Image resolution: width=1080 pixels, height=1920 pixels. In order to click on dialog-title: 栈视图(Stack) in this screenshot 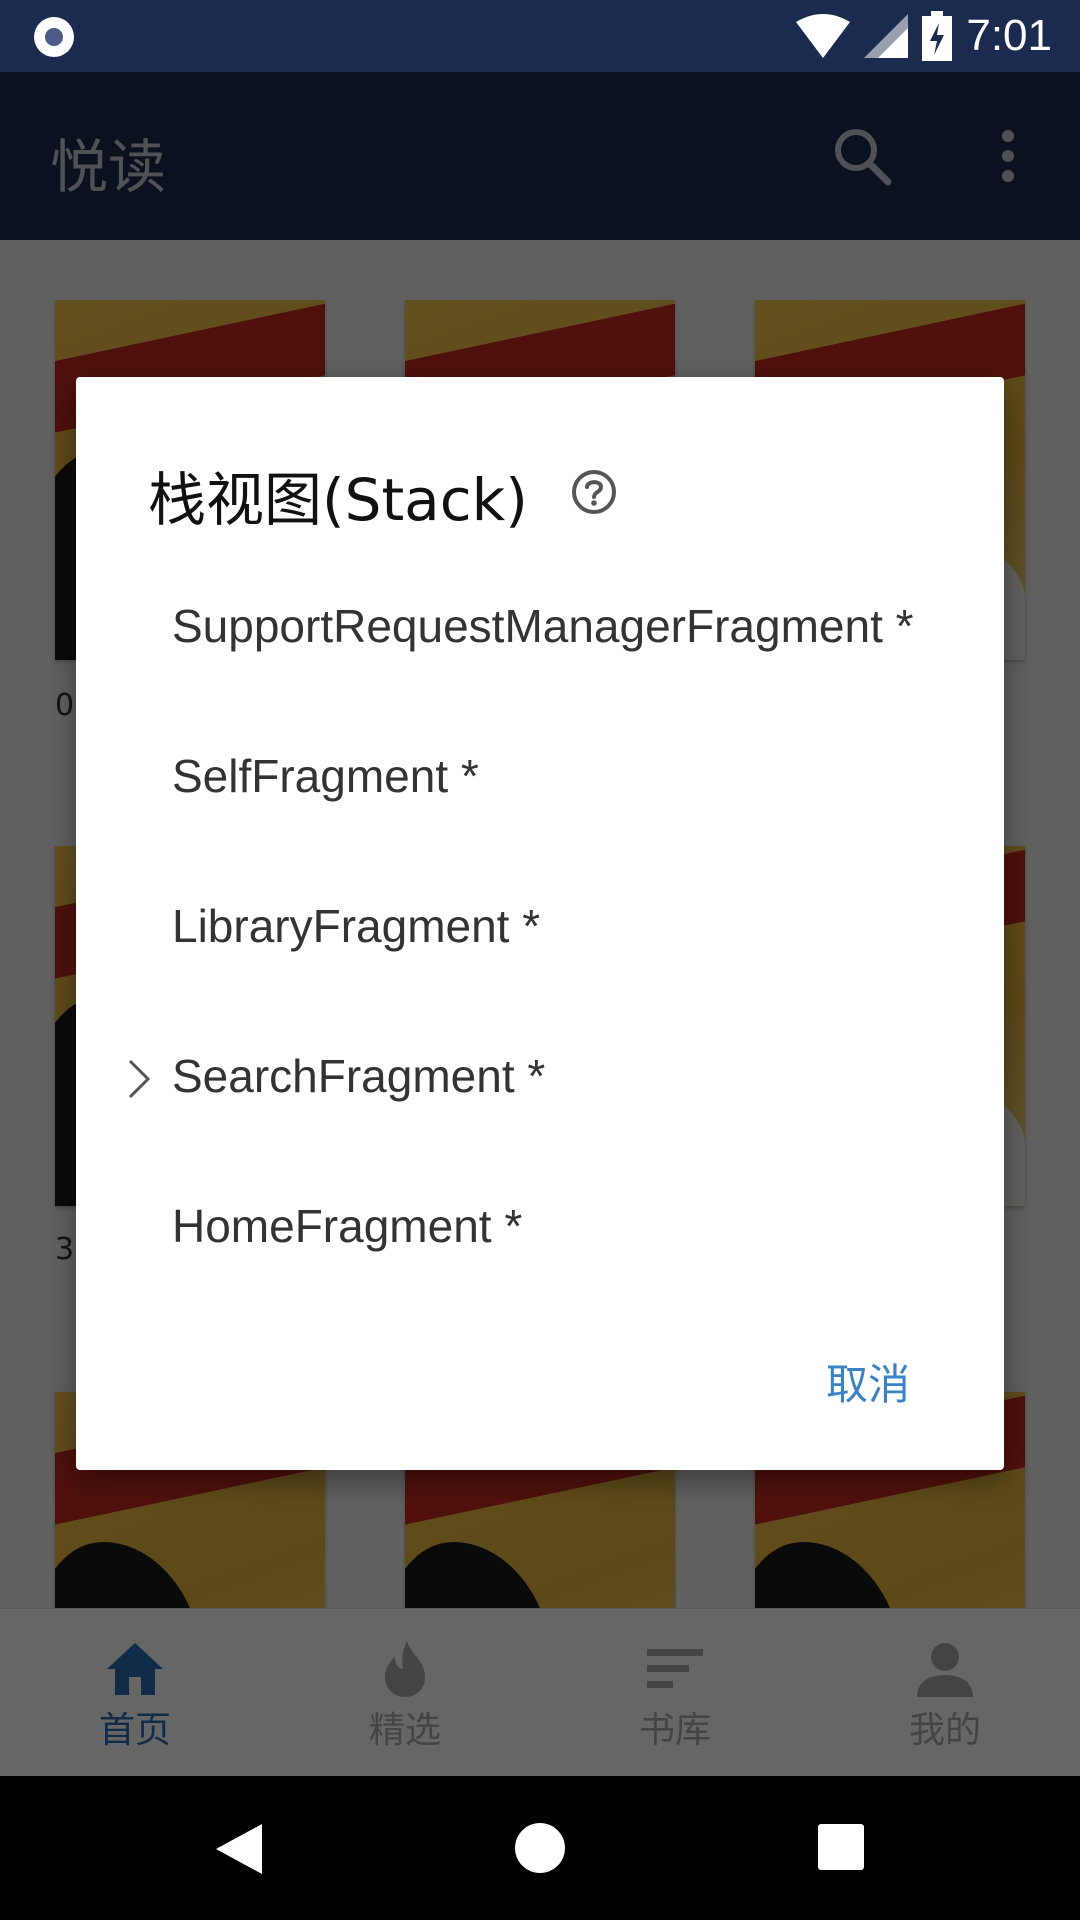, I will do `click(338, 500)`.